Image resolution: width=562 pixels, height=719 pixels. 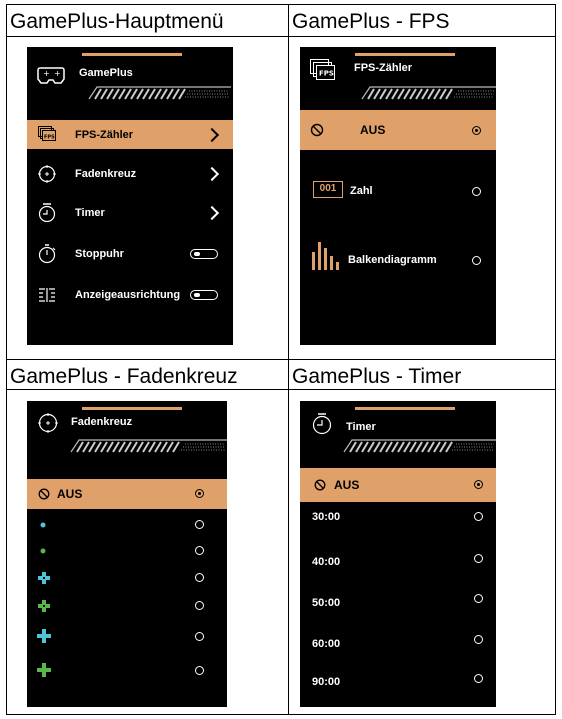 What do you see at coordinates (398, 600) in the screenshot?
I see `timer-option-50: 50:00` at bounding box center [398, 600].